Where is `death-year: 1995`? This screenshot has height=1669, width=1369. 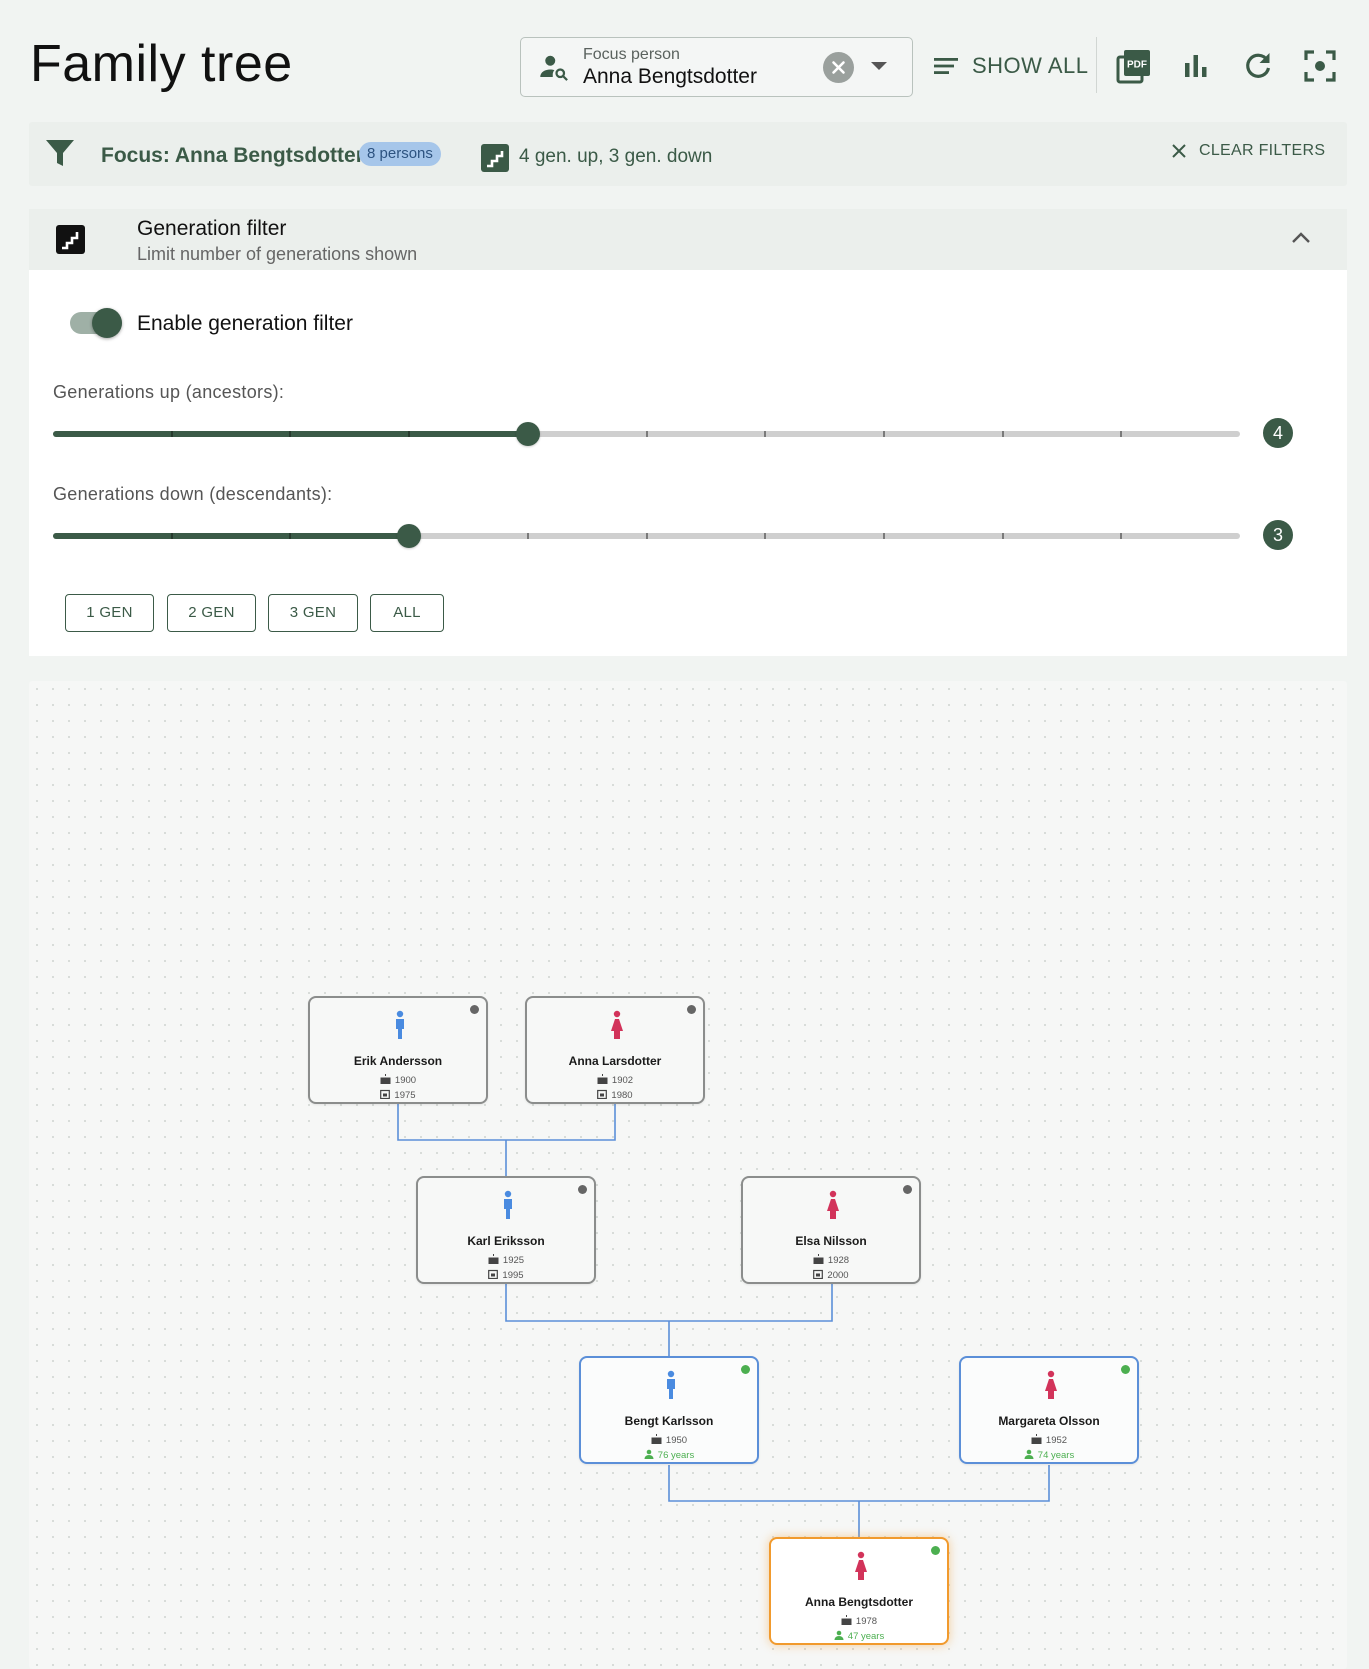
death-year: 1995 is located at coordinates (513, 1275).